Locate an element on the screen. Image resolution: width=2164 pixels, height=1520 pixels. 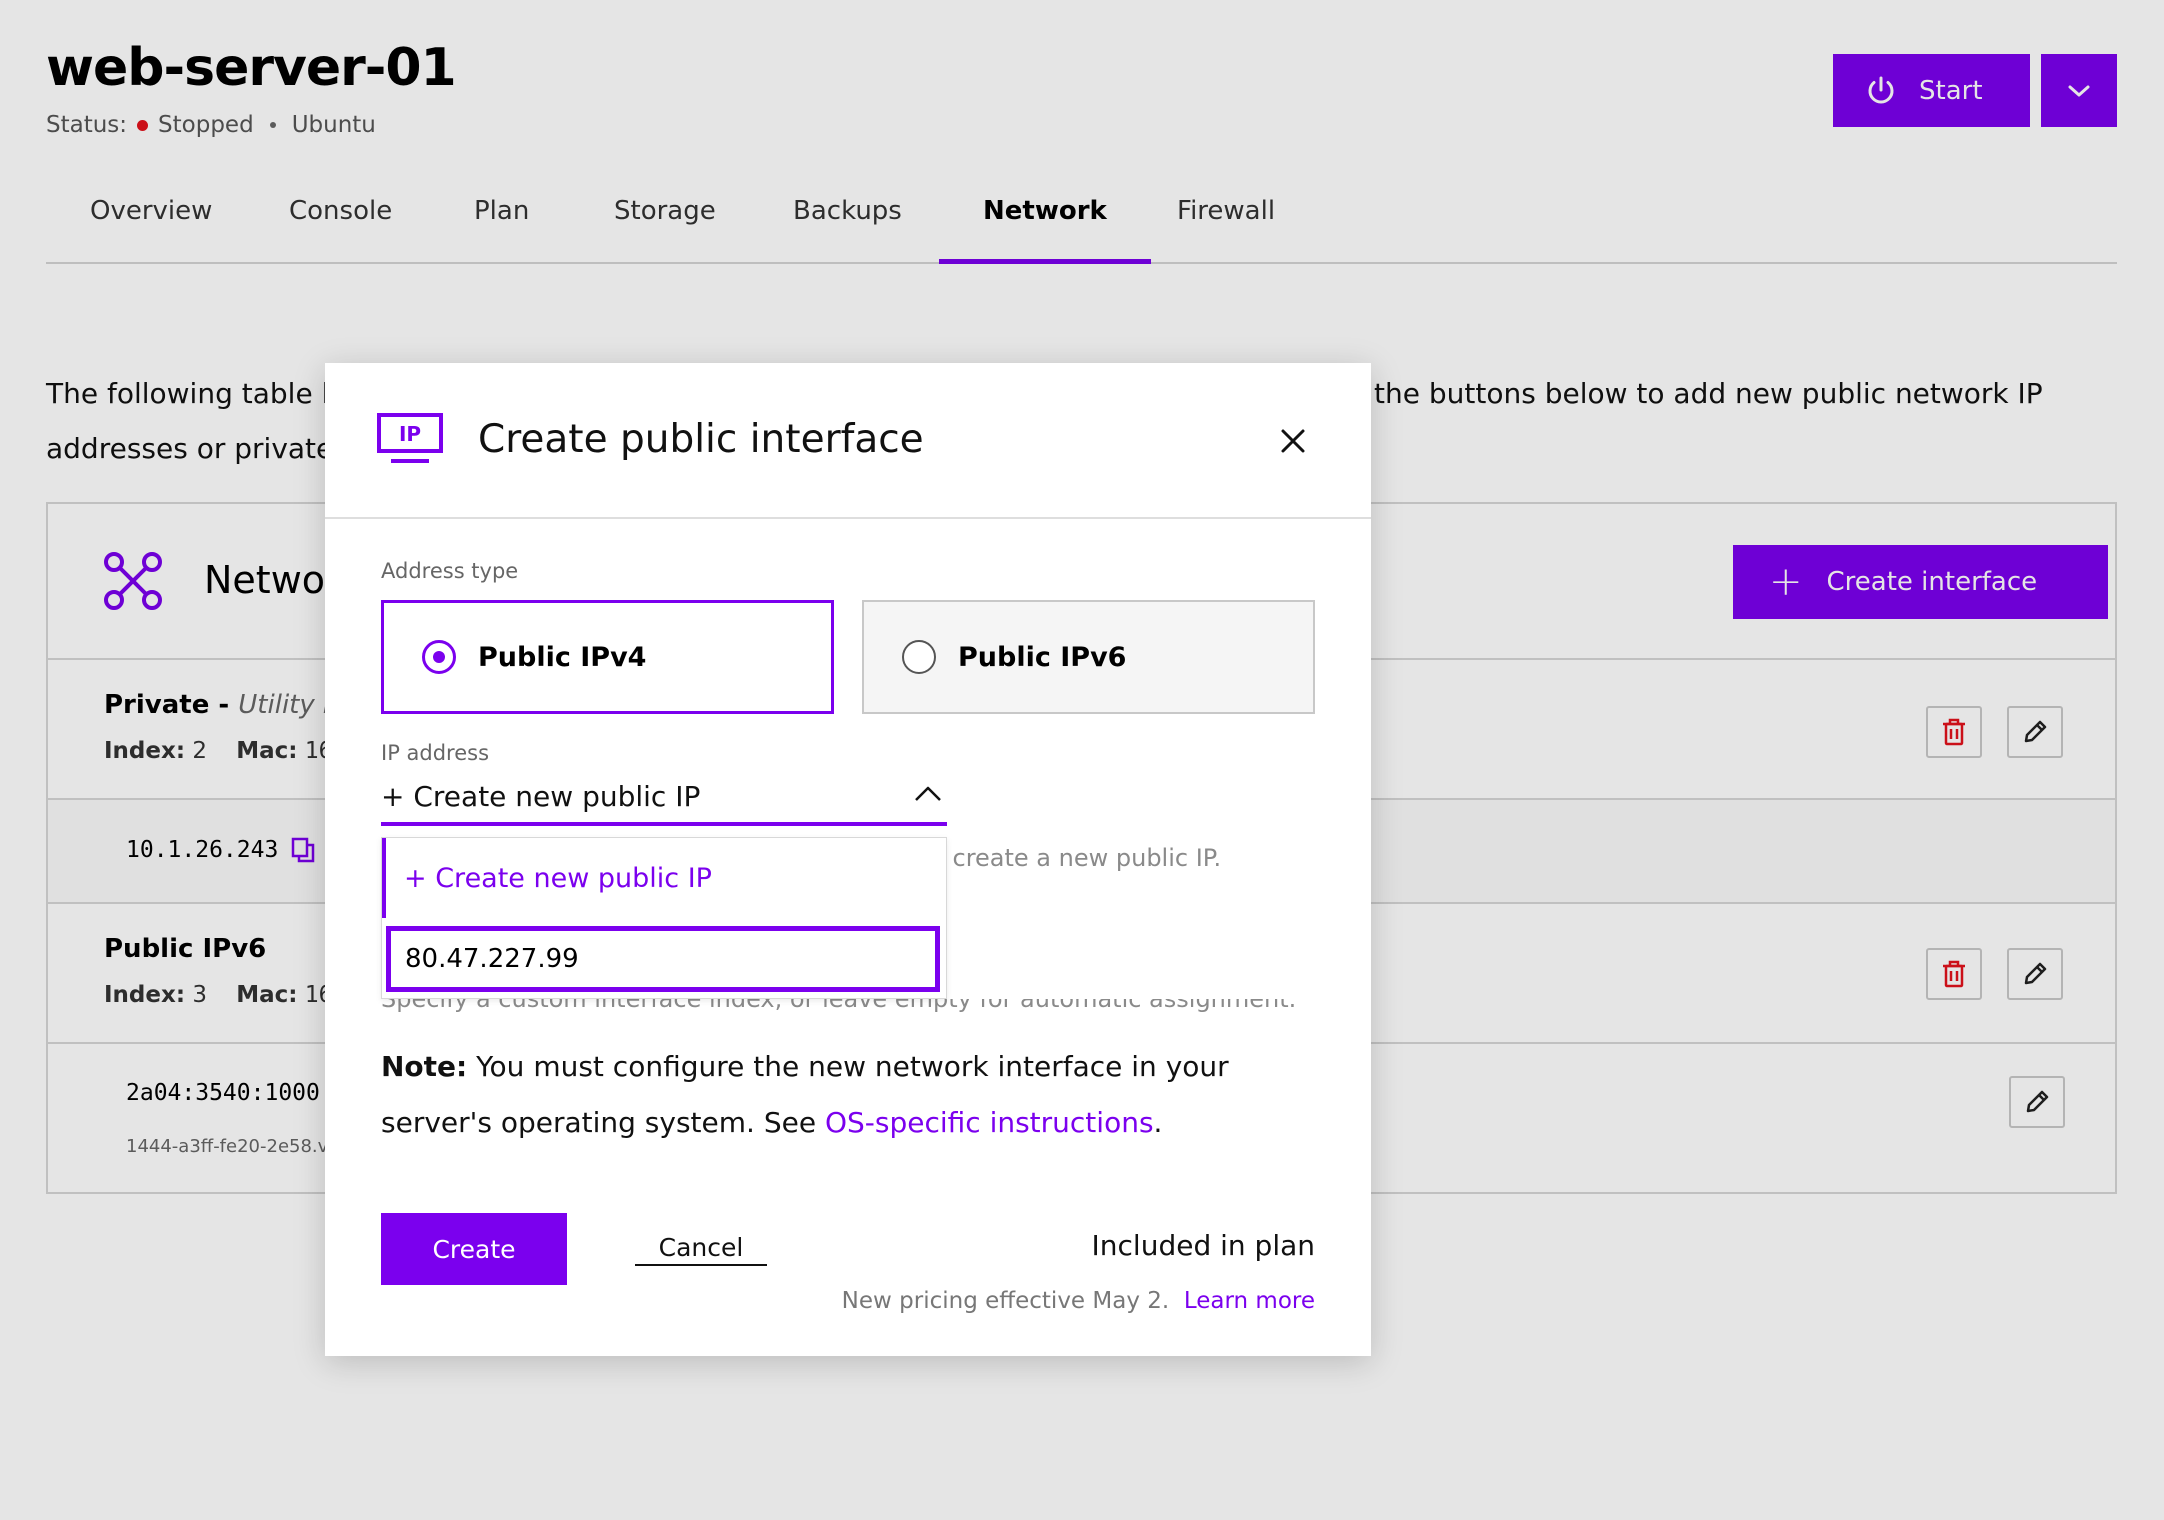
address-type-ipv6-option: Public IPv6 is located at coordinates (1088, 657).